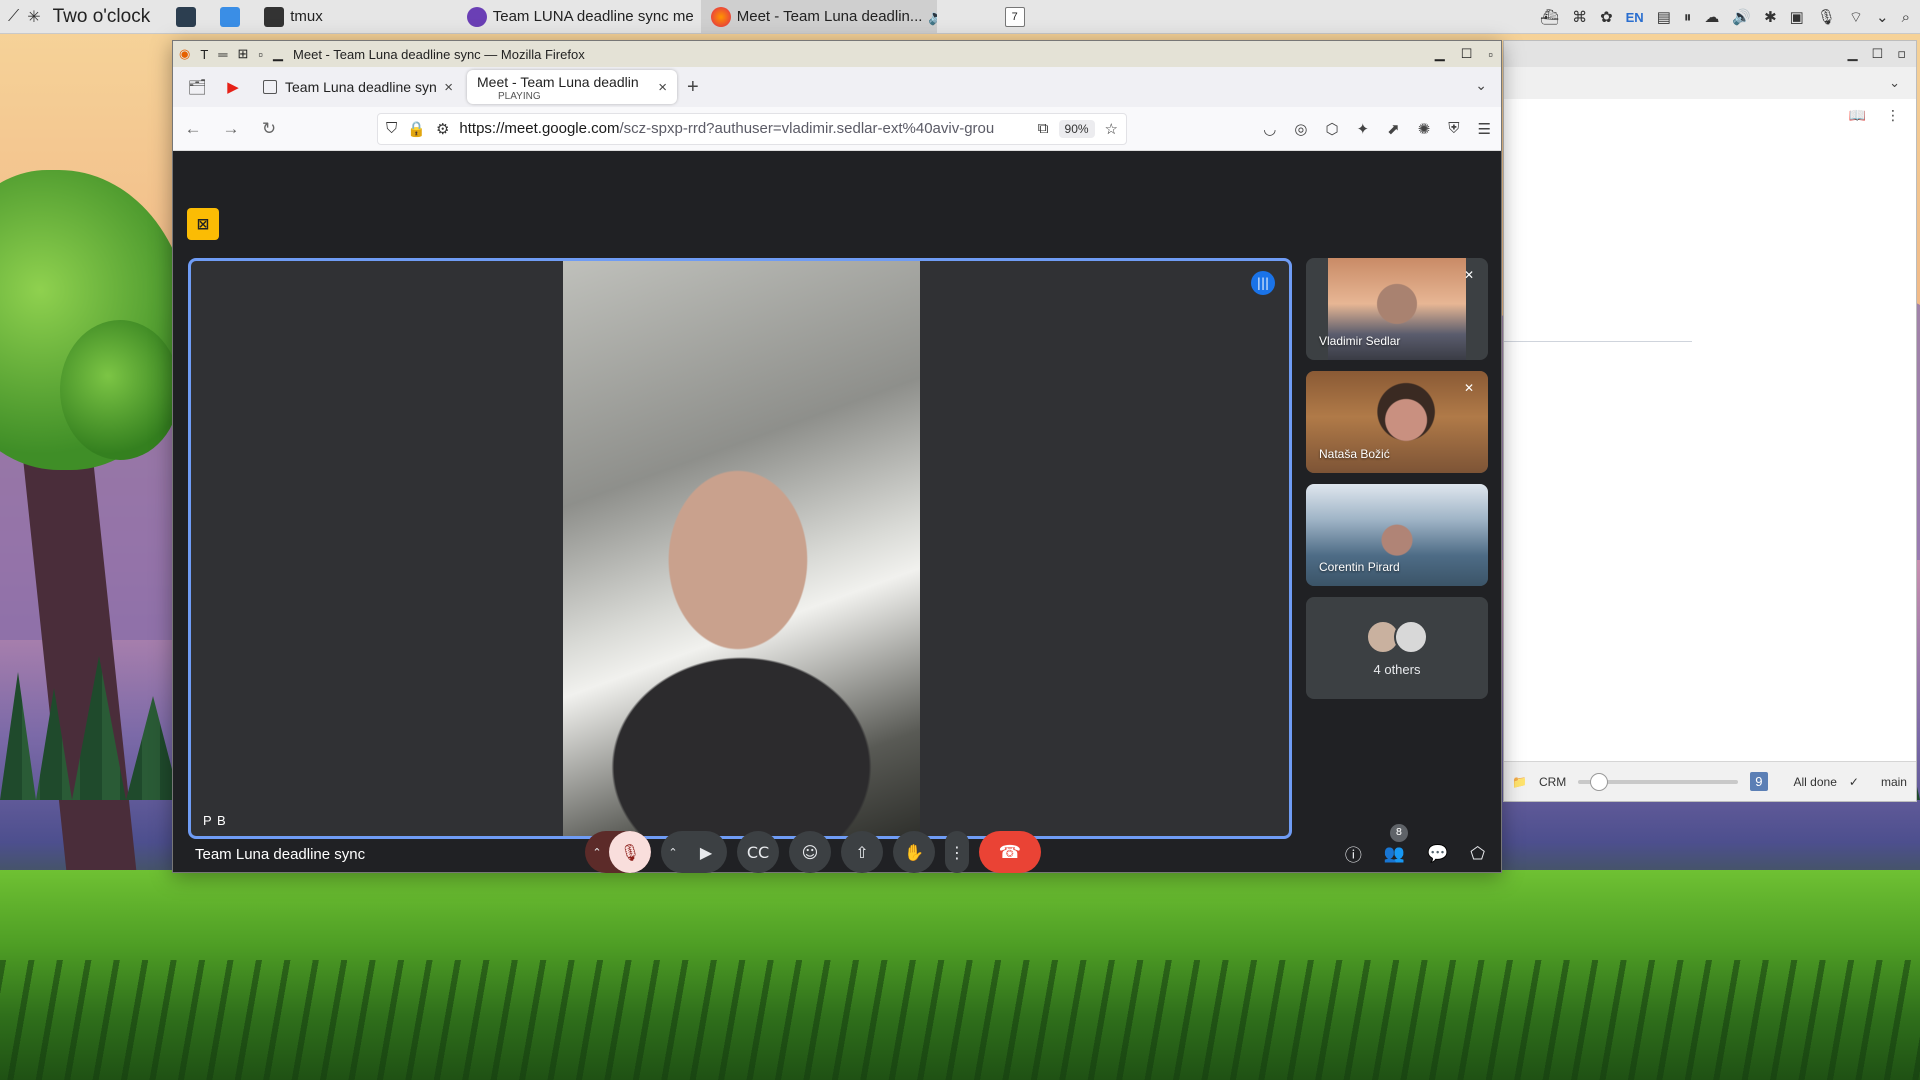 The height and width of the screenshot is (1080, 1920). I want to click on participant-tile: Corentin Pirard, so click(1397, 535).